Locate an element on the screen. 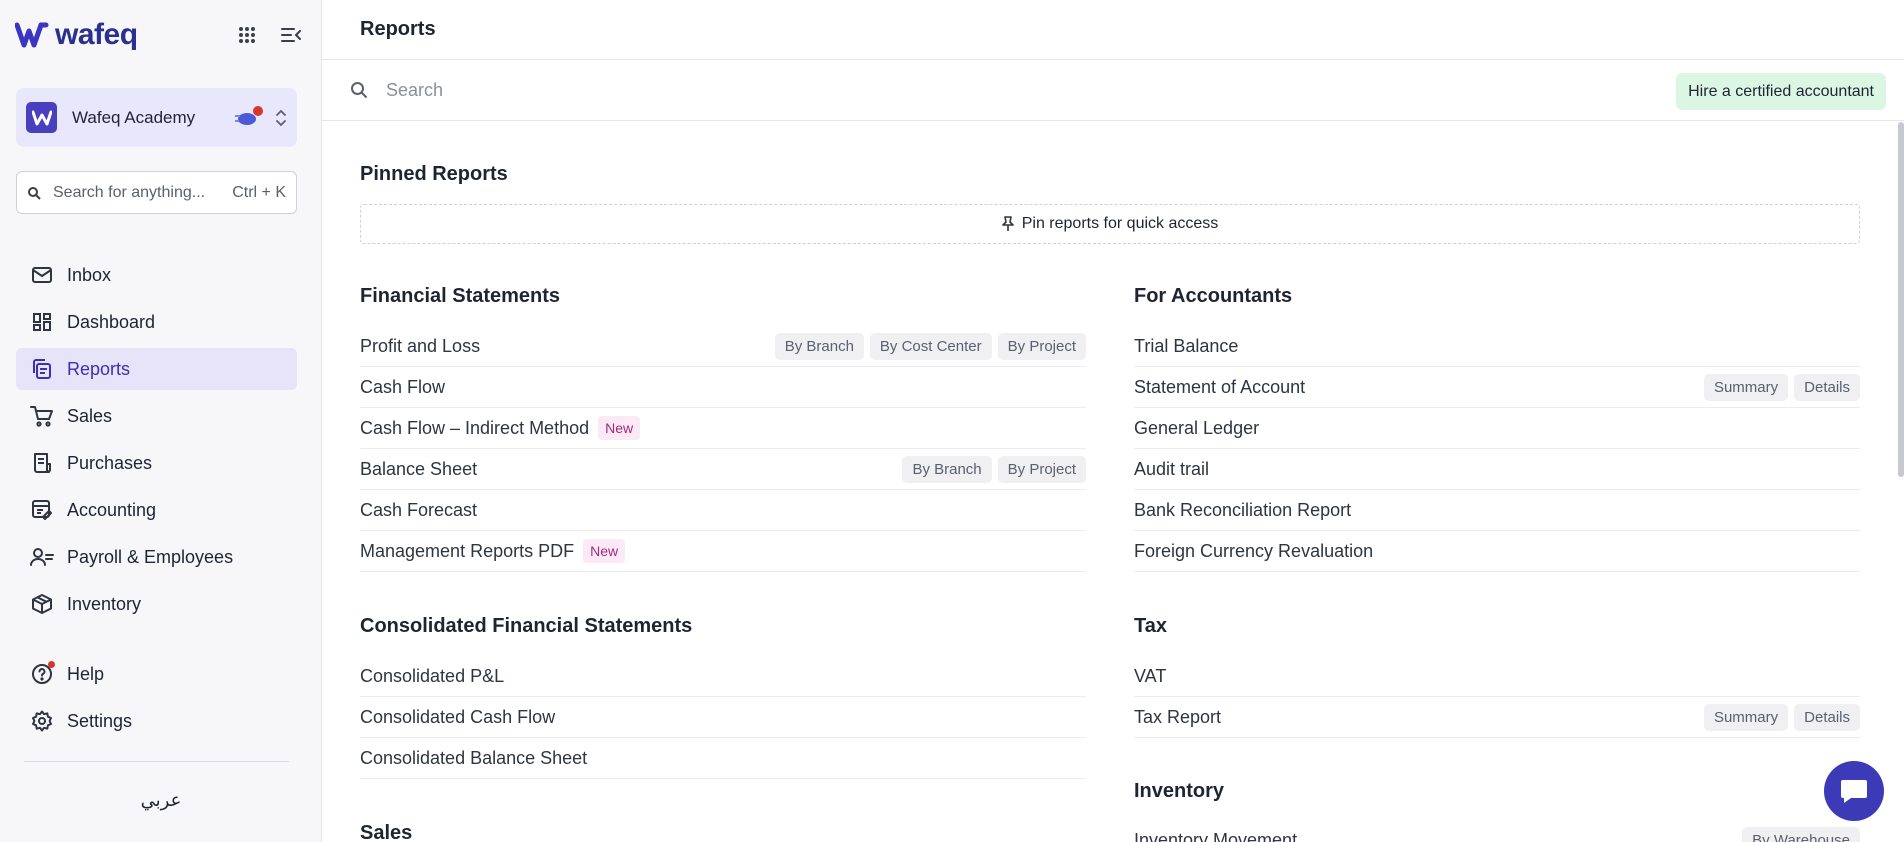  section-title-inventory: Inventory is located at coordinates (1179, 791).